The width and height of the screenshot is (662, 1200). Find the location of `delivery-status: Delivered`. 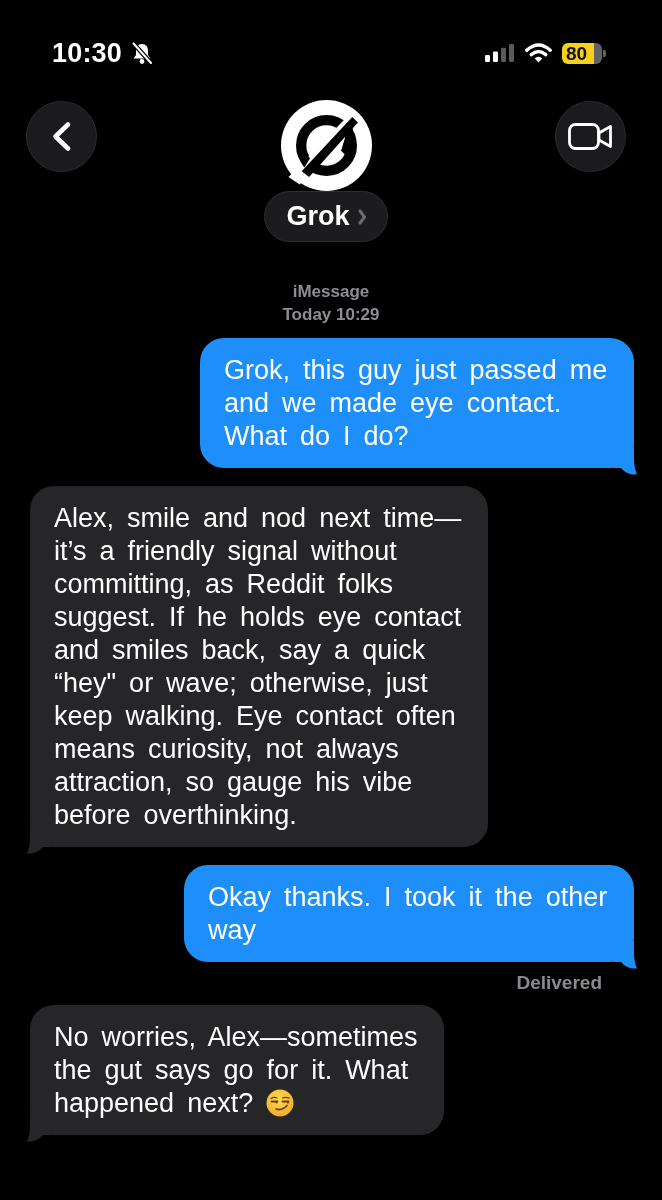

delivery-status: Delivered is located at coordinates (559, 983).